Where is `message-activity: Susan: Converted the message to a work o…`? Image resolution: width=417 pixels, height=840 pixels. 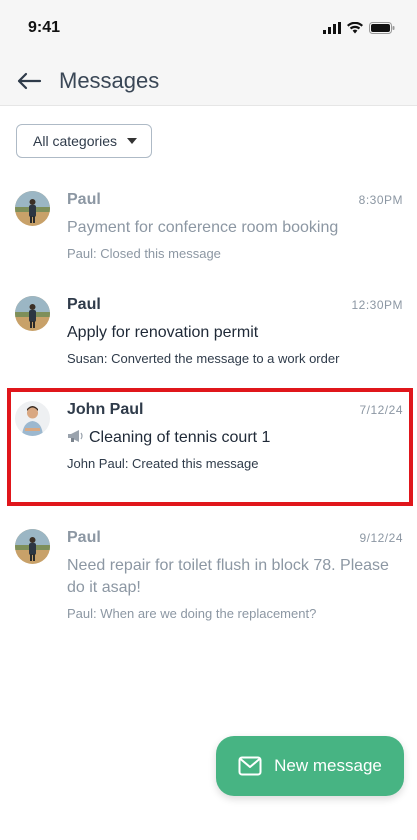
message-activity: Susan: Converted the message to a work o… is located at coordinates (203, 358).